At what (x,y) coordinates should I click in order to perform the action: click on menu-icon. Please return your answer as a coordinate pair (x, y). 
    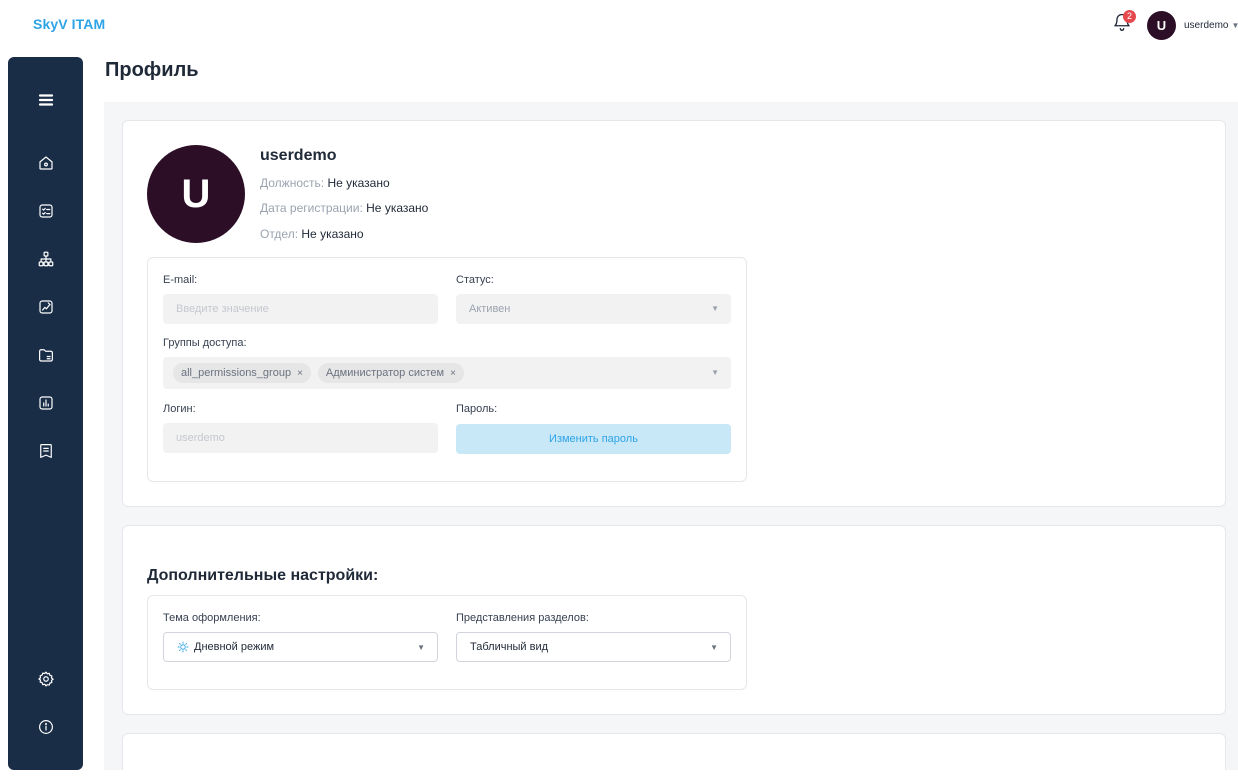
    Looking at the image, I should click on (46, 100).